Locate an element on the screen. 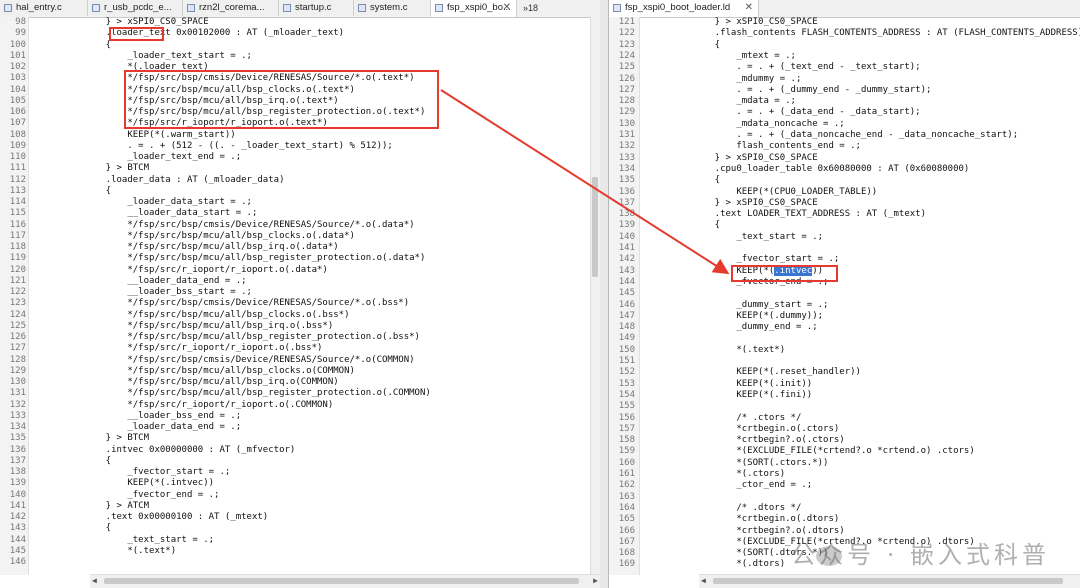 The height and width of the screenshot is (588, 1080). code-line: _dummy_start = .; is located at coordinates (761, 304).